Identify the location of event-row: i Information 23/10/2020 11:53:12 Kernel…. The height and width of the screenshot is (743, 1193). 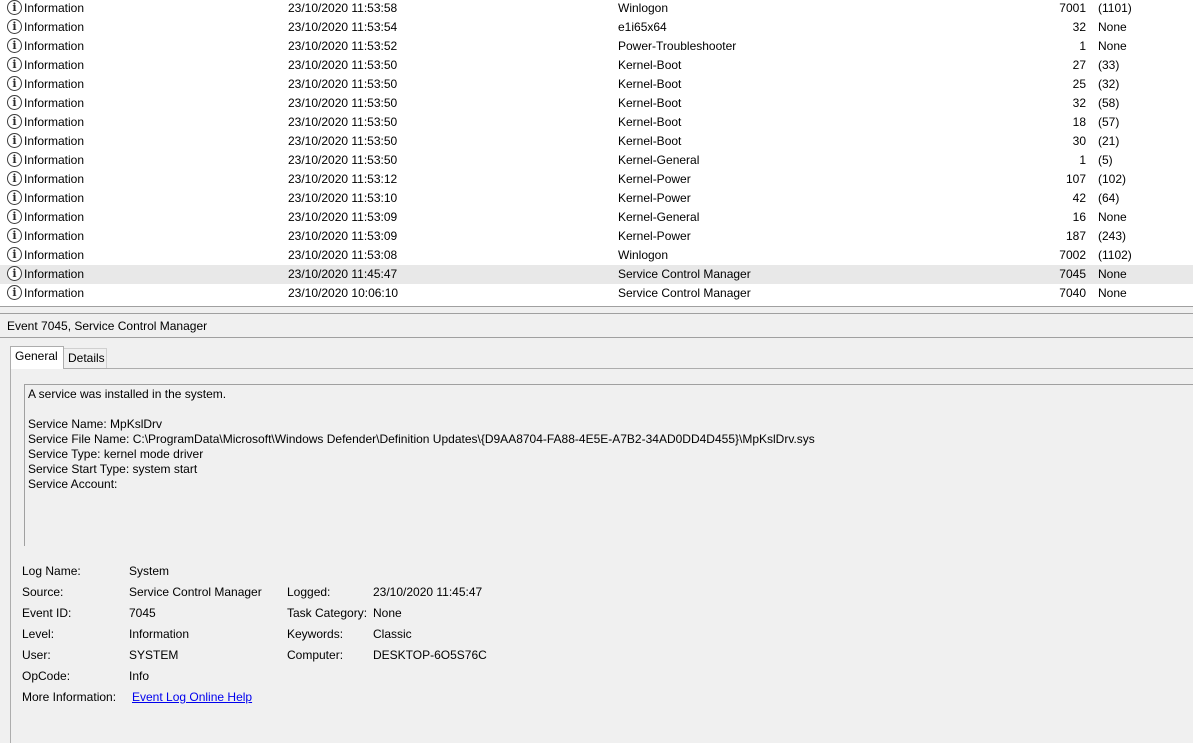
(596, 179).